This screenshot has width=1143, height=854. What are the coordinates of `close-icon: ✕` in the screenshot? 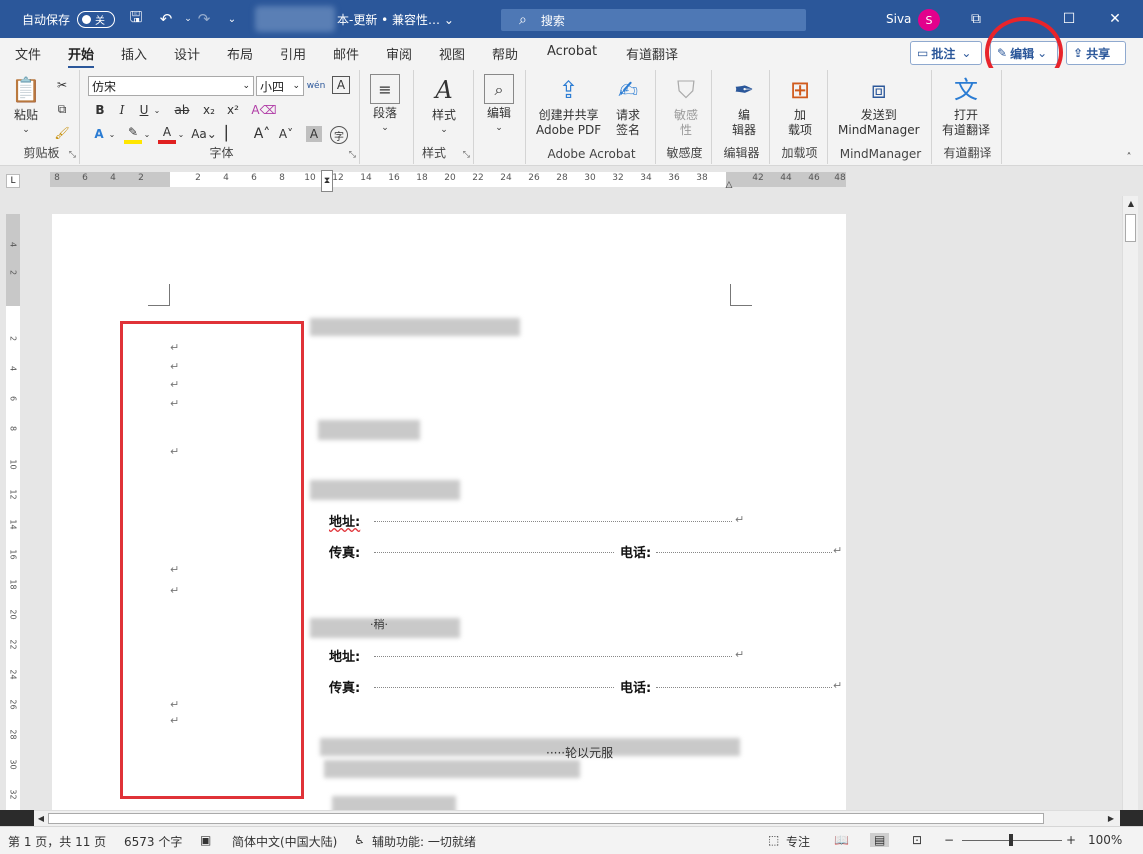 It's located at (1115, 19).